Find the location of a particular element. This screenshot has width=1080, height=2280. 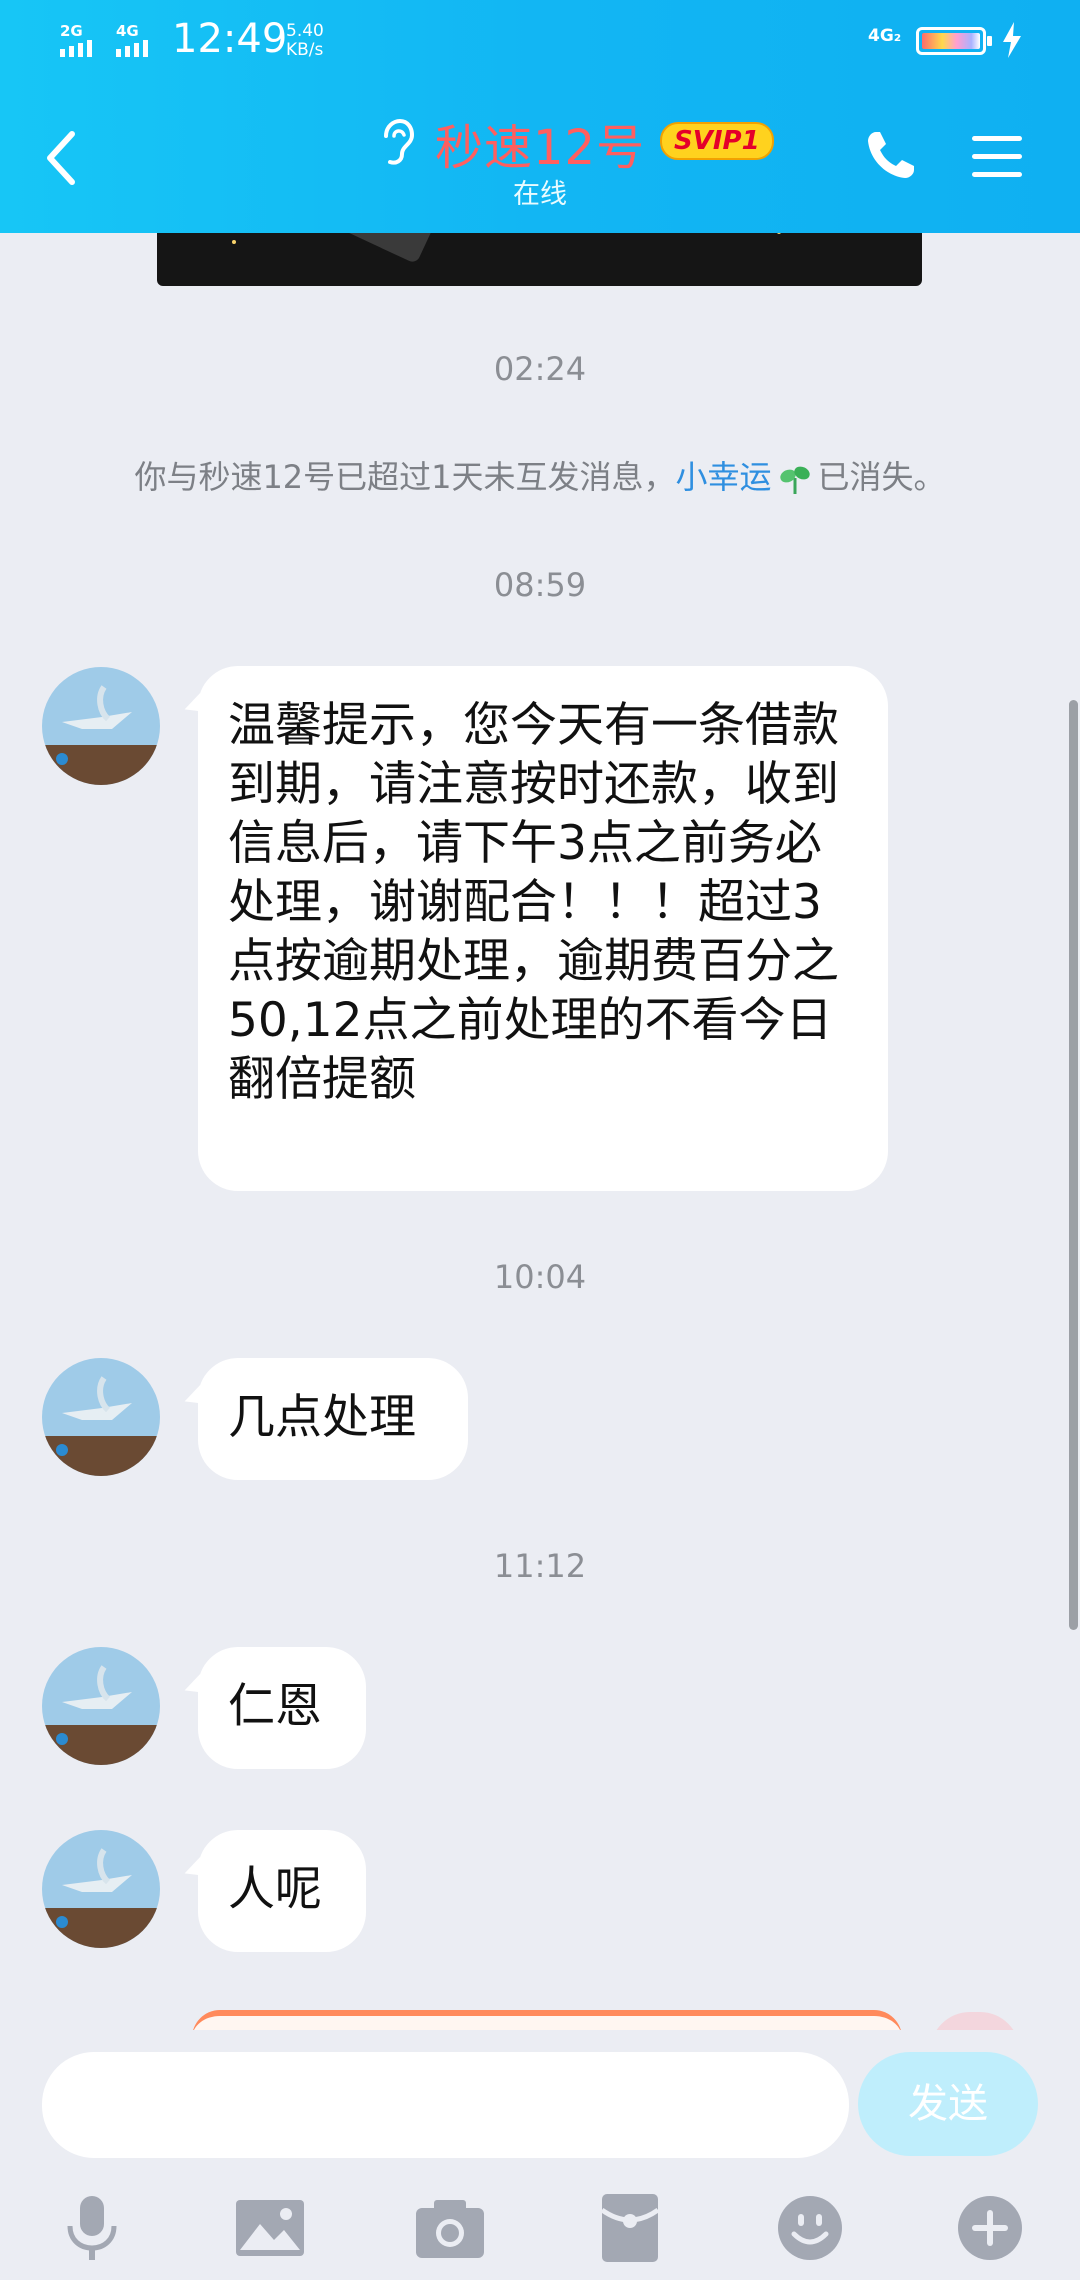

menu-icon is located at coordinates (997, 157).